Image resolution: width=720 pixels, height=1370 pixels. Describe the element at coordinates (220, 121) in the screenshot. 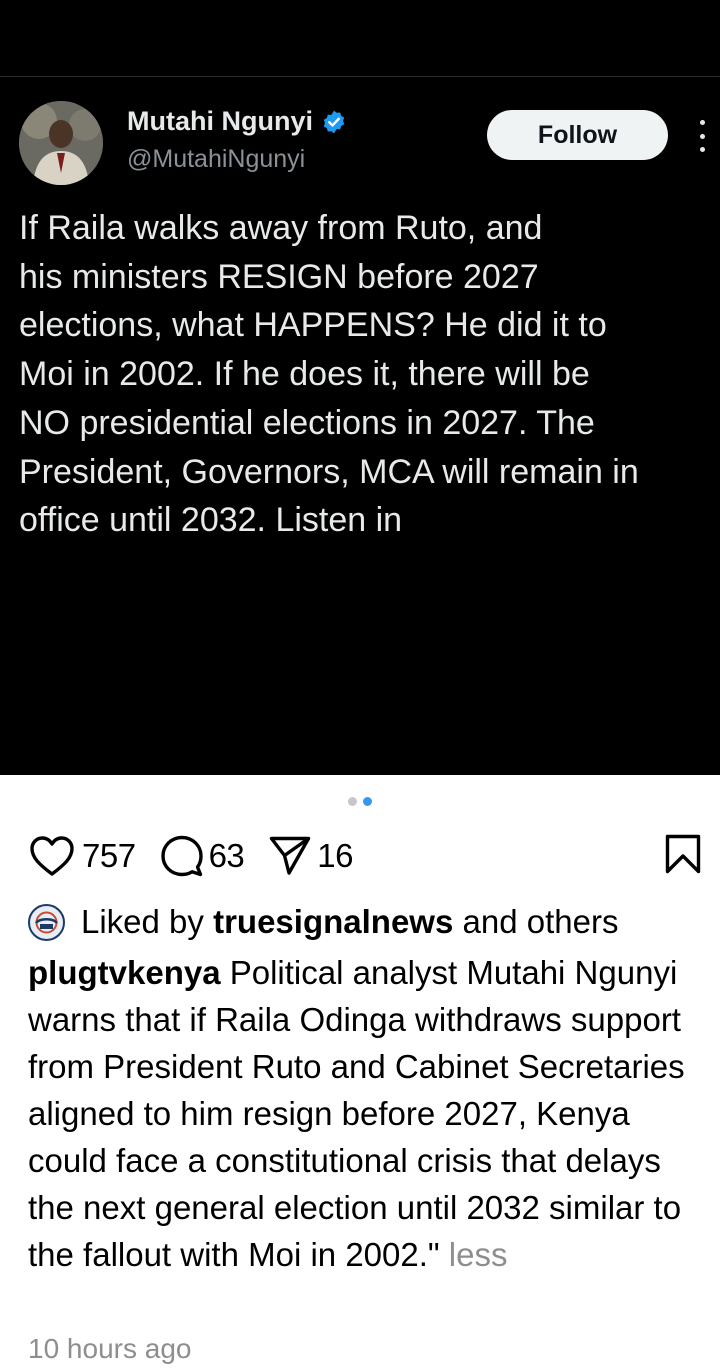

I see `display-name: Mutahi Ngunyi` at that location.